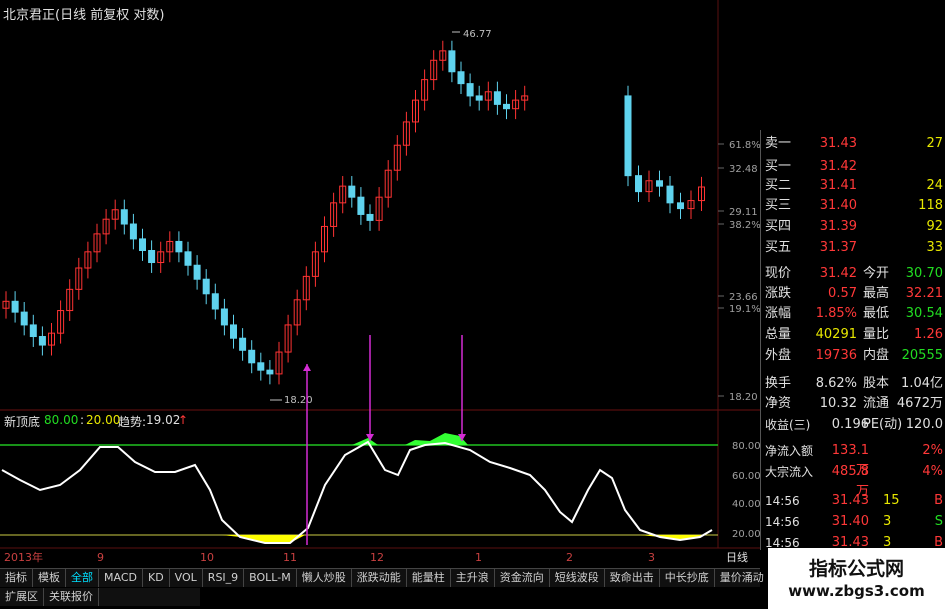  I want to click on quote-value-2: 32.21, so click(924, 293).